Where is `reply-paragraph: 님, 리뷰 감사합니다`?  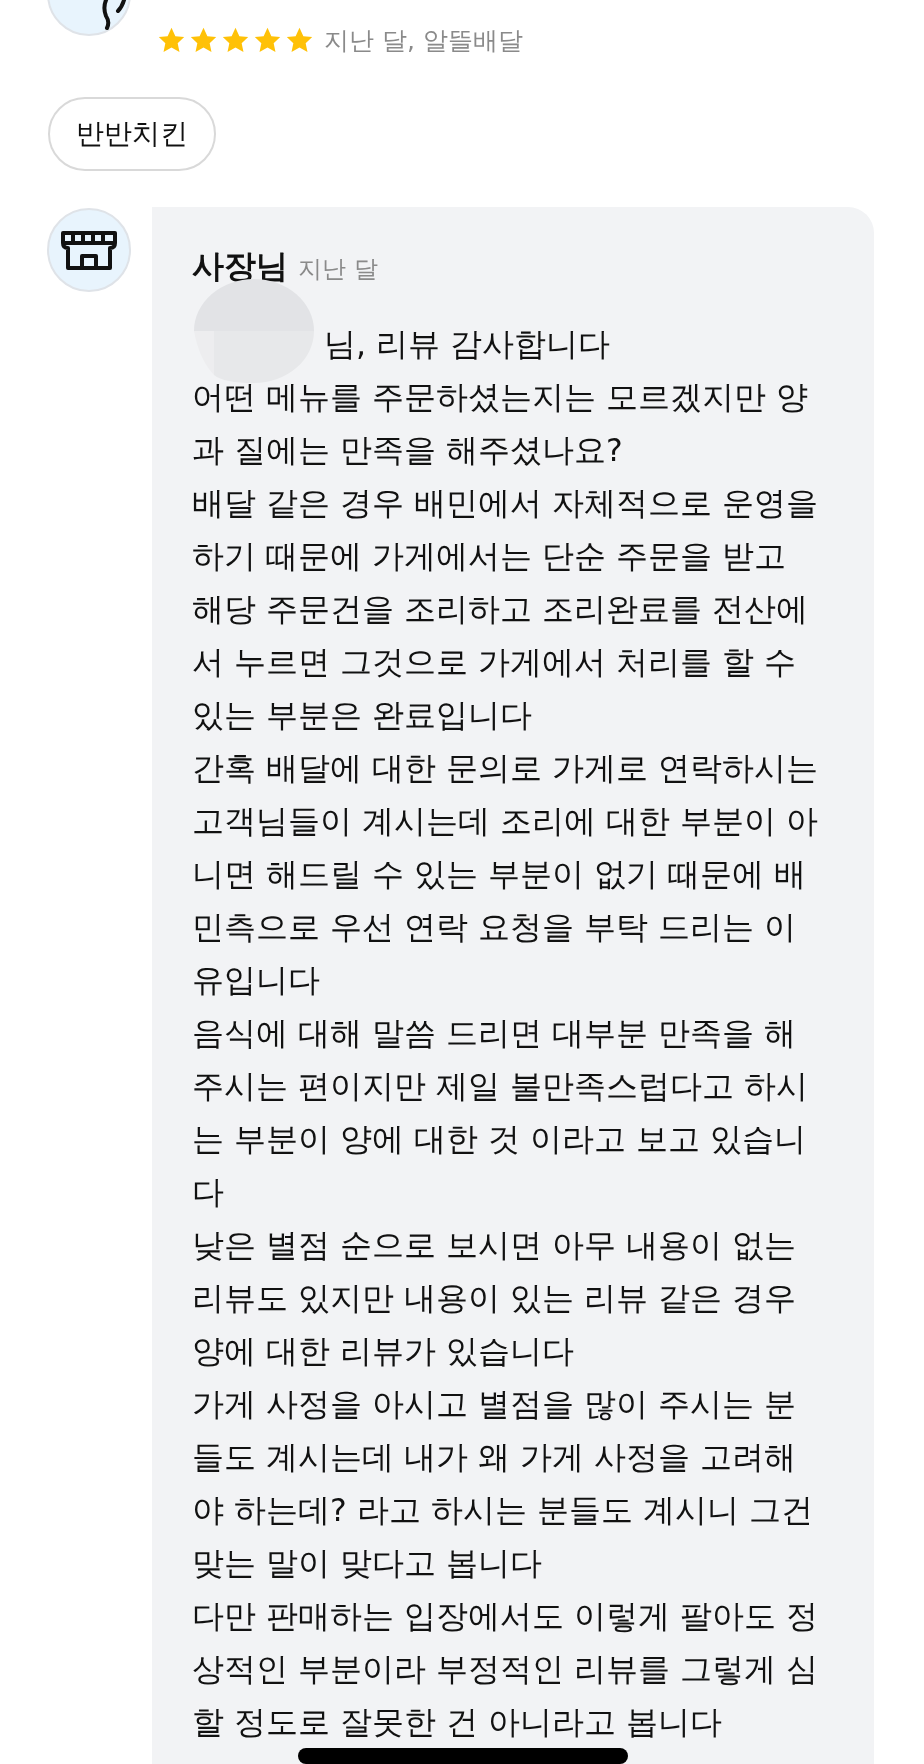
reply-paragraph: 님, 리뷰 감사합니다 is located at coordinates (467, 344).